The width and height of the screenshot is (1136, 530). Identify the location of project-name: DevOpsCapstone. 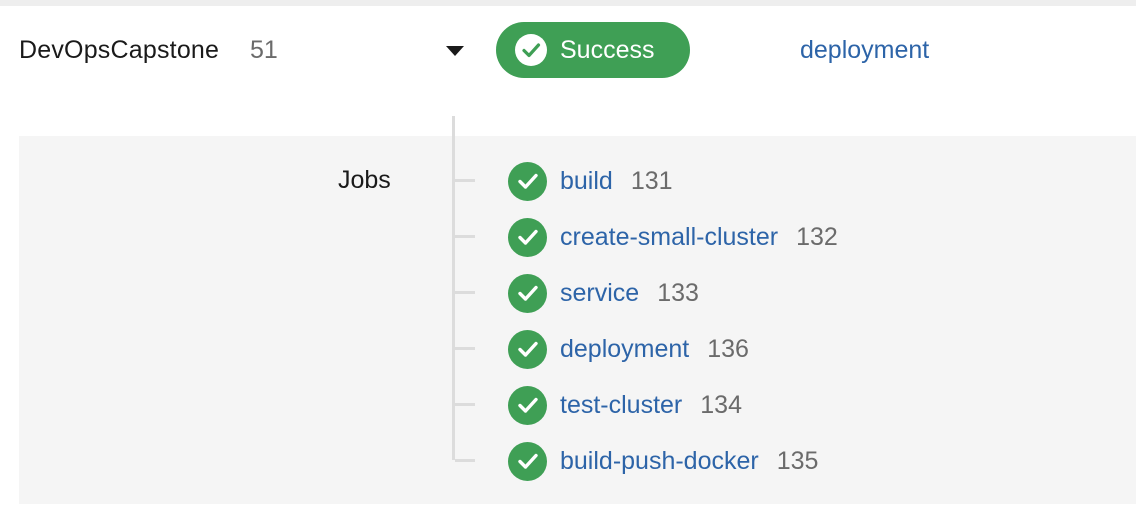
(119, 50).